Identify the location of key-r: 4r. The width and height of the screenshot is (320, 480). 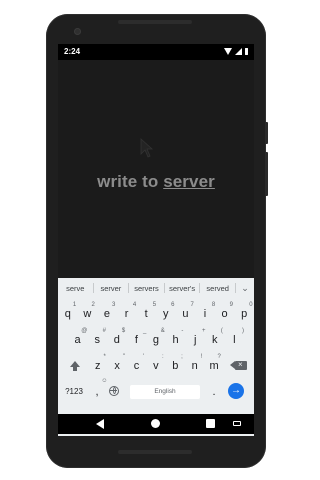
(127, 314).